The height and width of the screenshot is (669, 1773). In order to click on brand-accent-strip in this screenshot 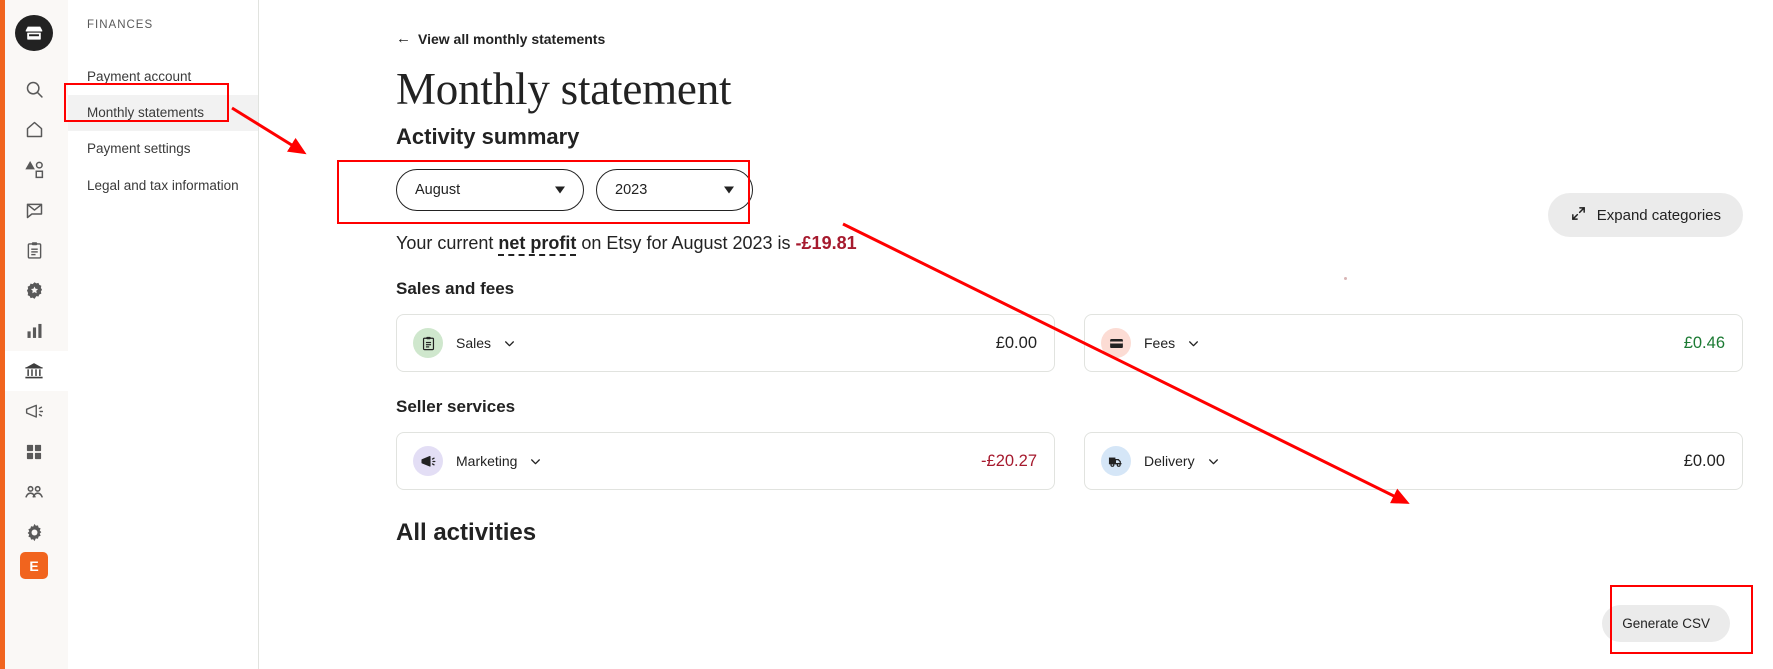, I will do `click(2, 334)`.